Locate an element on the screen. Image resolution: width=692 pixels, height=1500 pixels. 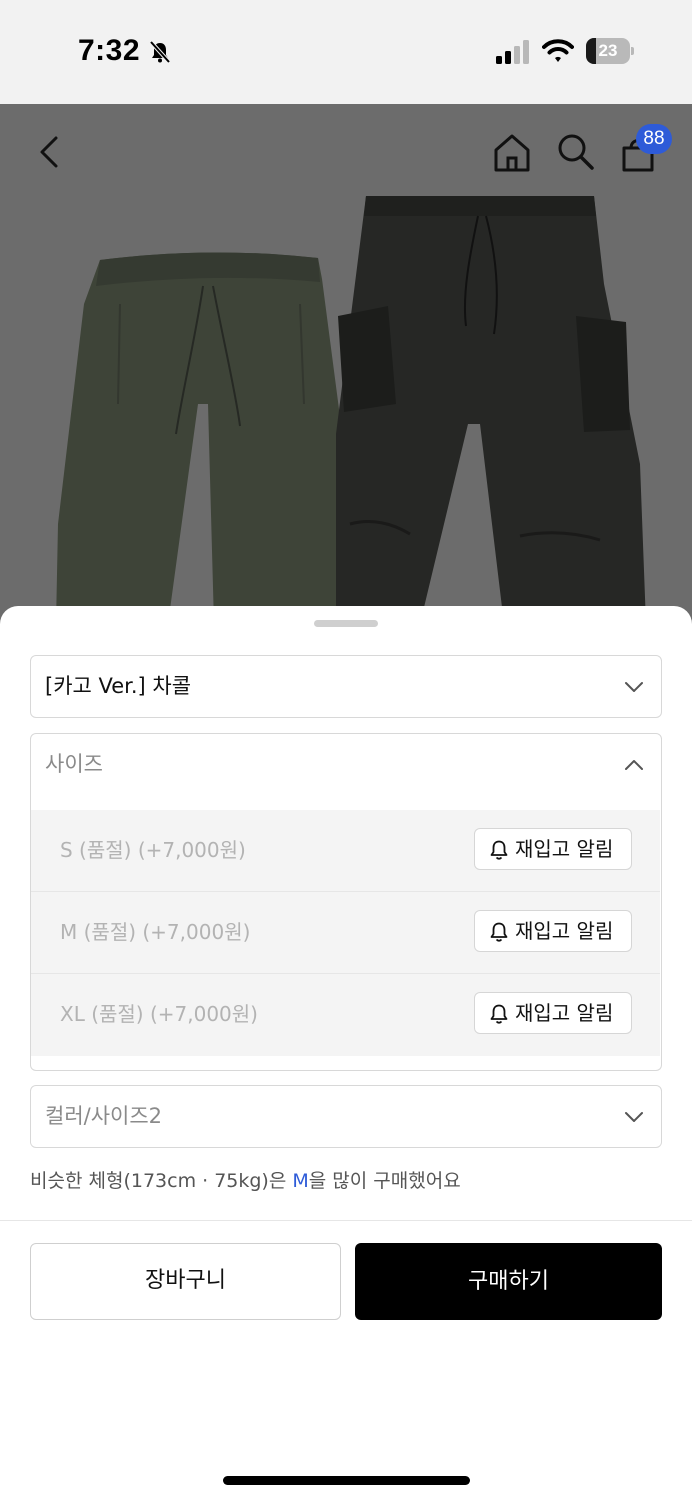
color-size2-option-select: 컬러/사이즈2 is located at coordinates (346, 1116).